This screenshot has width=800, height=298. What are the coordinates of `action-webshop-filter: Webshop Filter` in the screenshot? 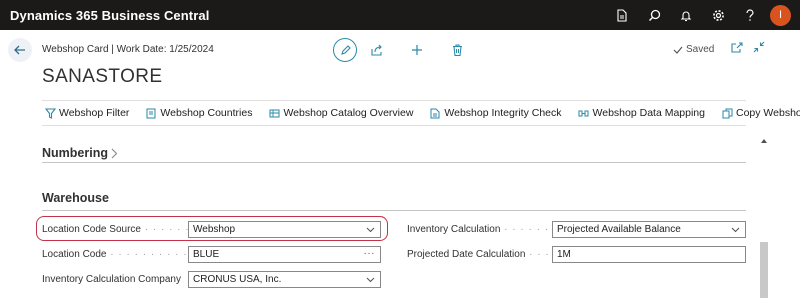 It's located at (86, 113).